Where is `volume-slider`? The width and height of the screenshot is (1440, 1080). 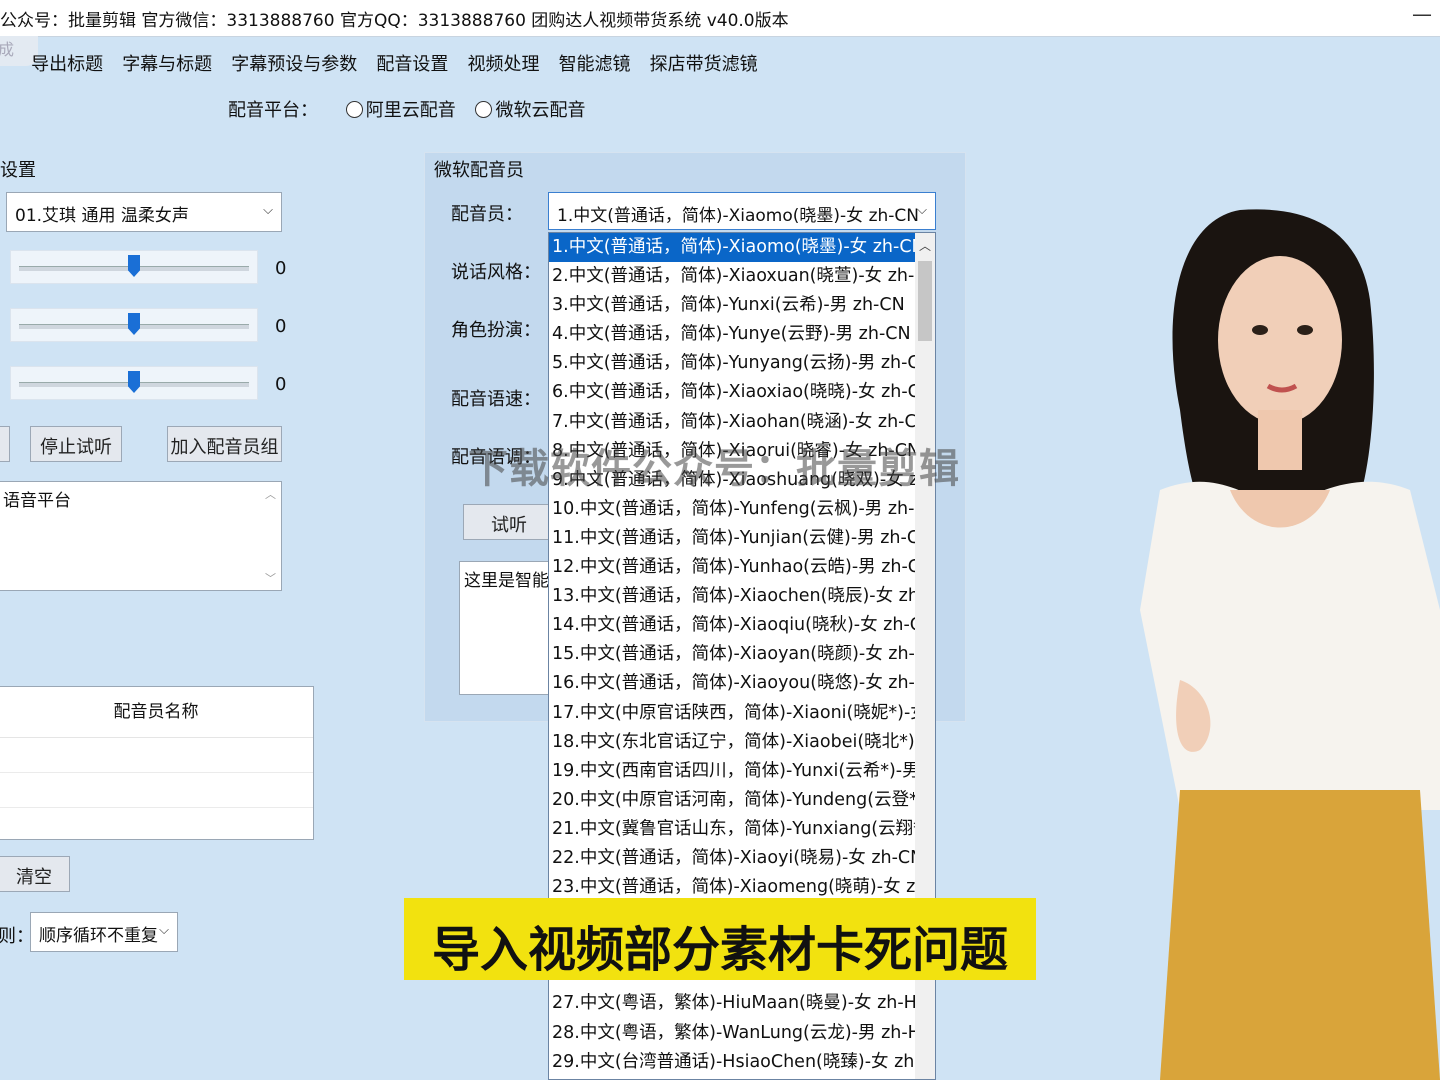
volume-slider is located at coordinates (134, 267).